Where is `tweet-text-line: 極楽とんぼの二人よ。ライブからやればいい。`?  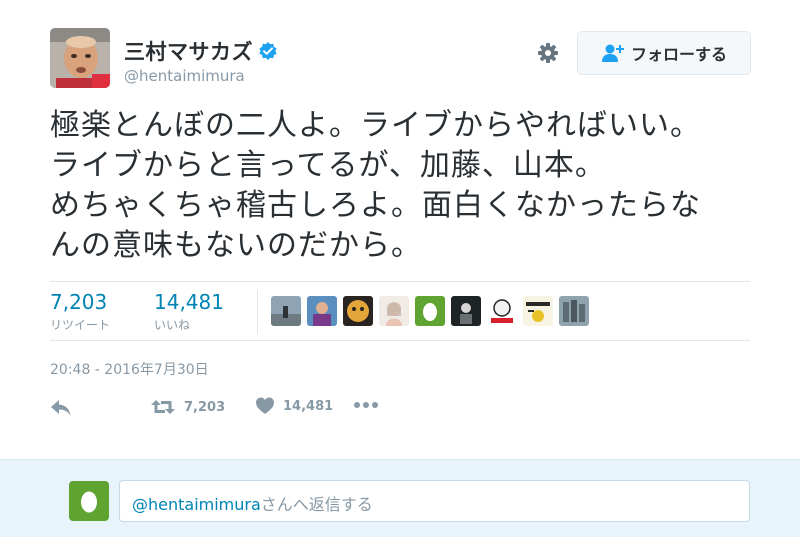
tweet-text-line: 極楽とんぼの二人よ。ライブからやればいい。 is located at coordinates (375, 125).